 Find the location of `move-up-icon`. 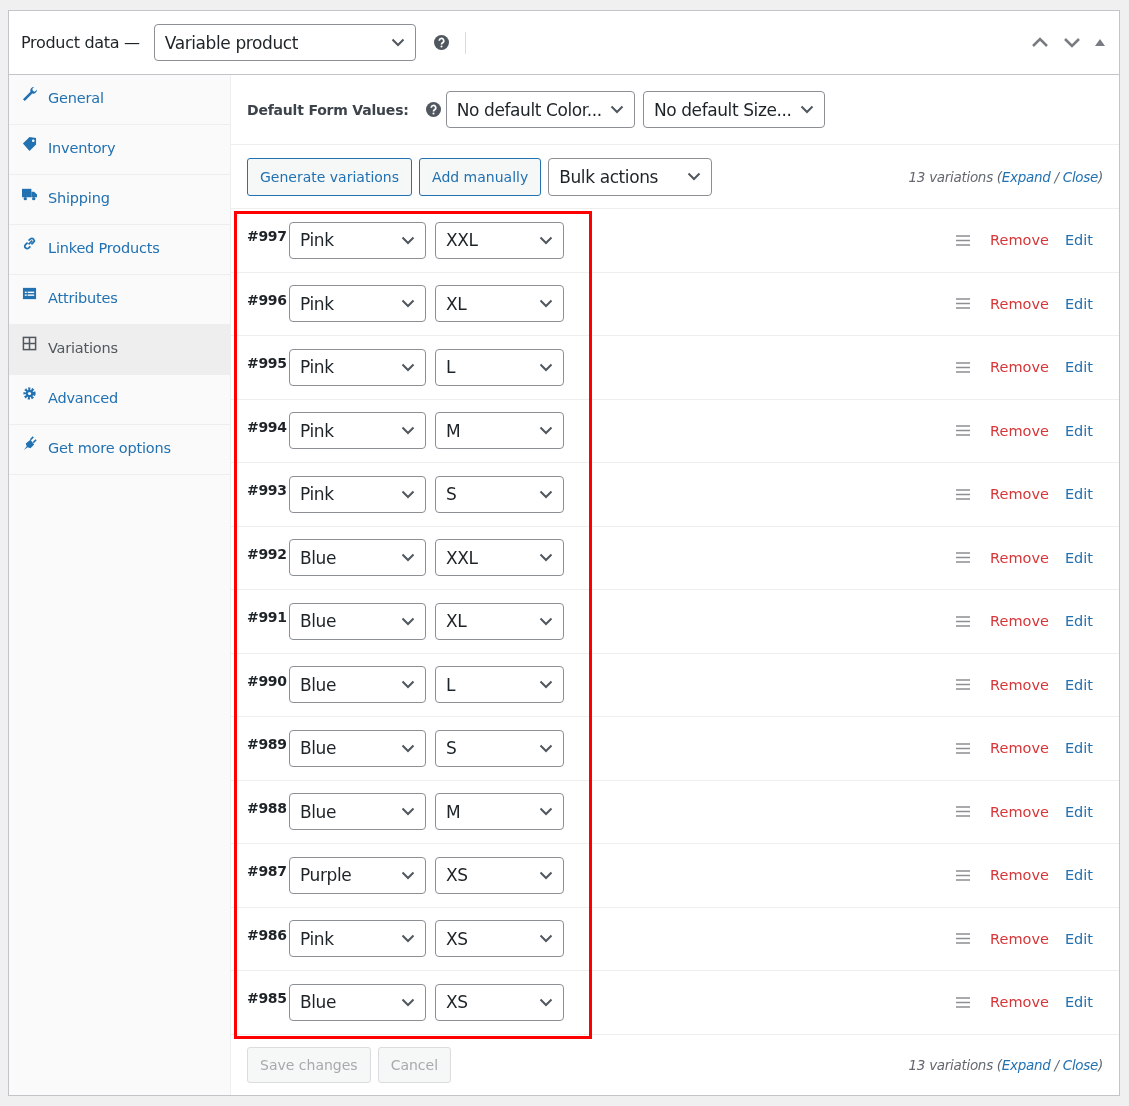

move-up-icon is located at coordinates (1040, 42).